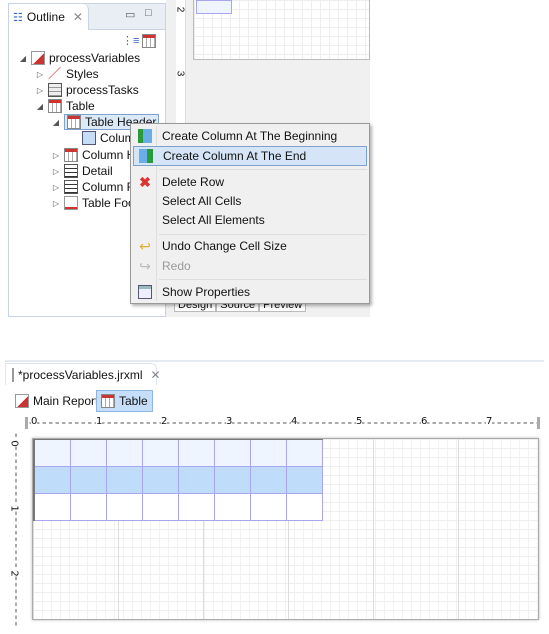  What do you see at coordinates (97, 171) in the screenshot?
I see `tree-label: Detail` at bounding box center [97, 171].